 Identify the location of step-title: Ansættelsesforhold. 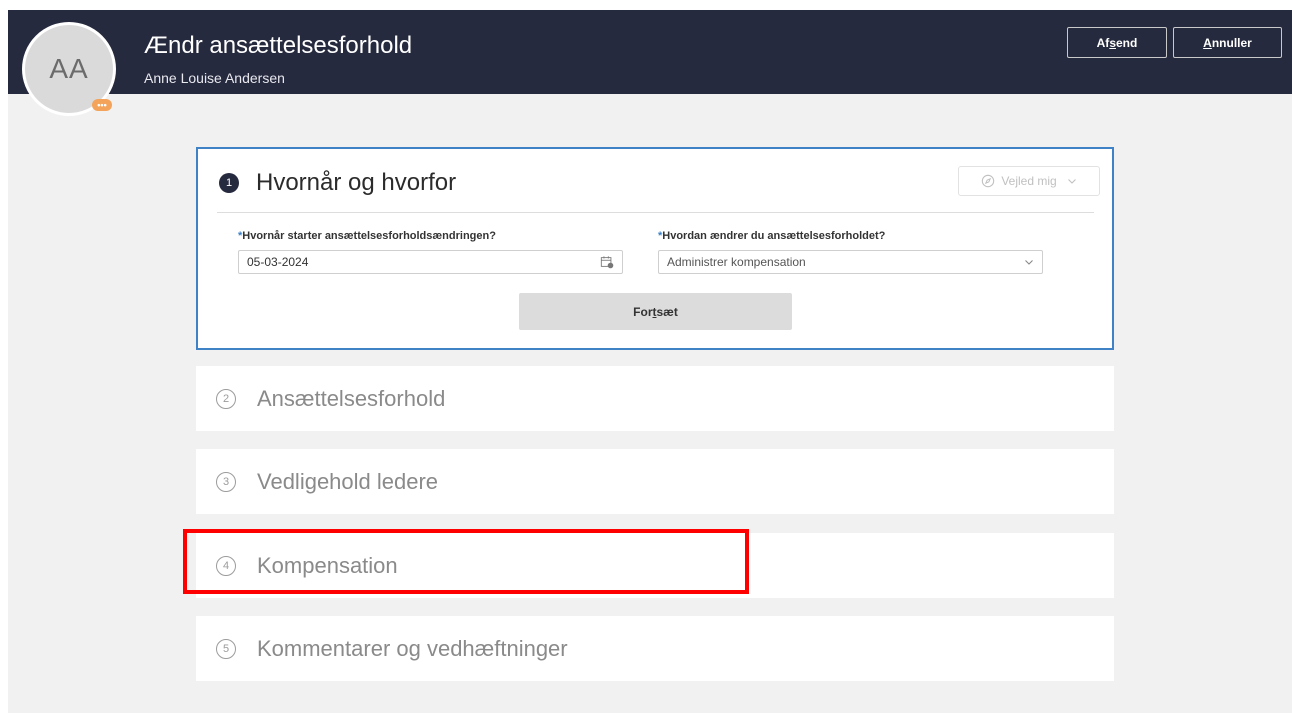
(351, 398).